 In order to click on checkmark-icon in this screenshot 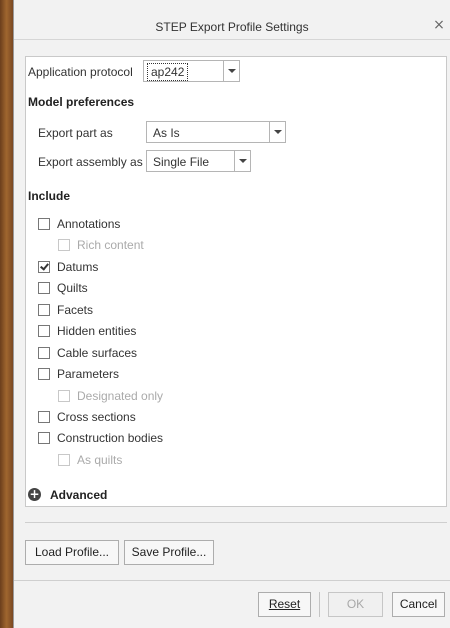, I will do `click(44, 266)`.